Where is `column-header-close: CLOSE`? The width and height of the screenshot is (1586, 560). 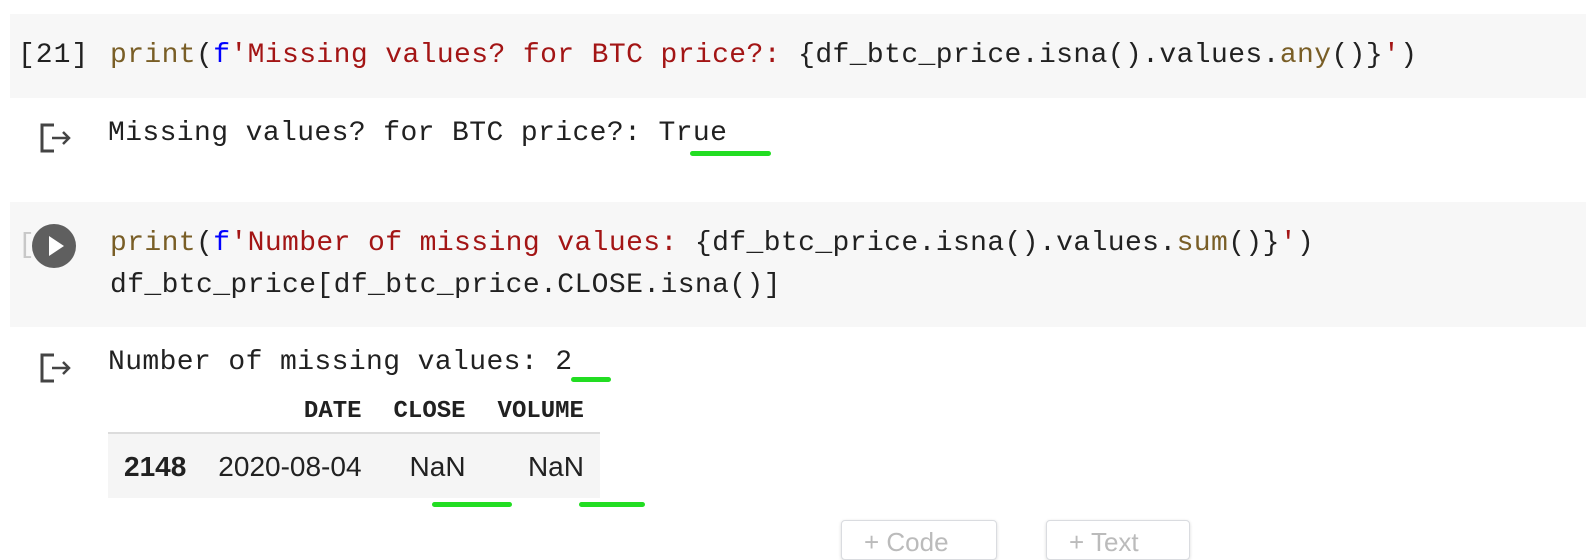 column-header-close: CLOSE is located at coordinates (429, 416).